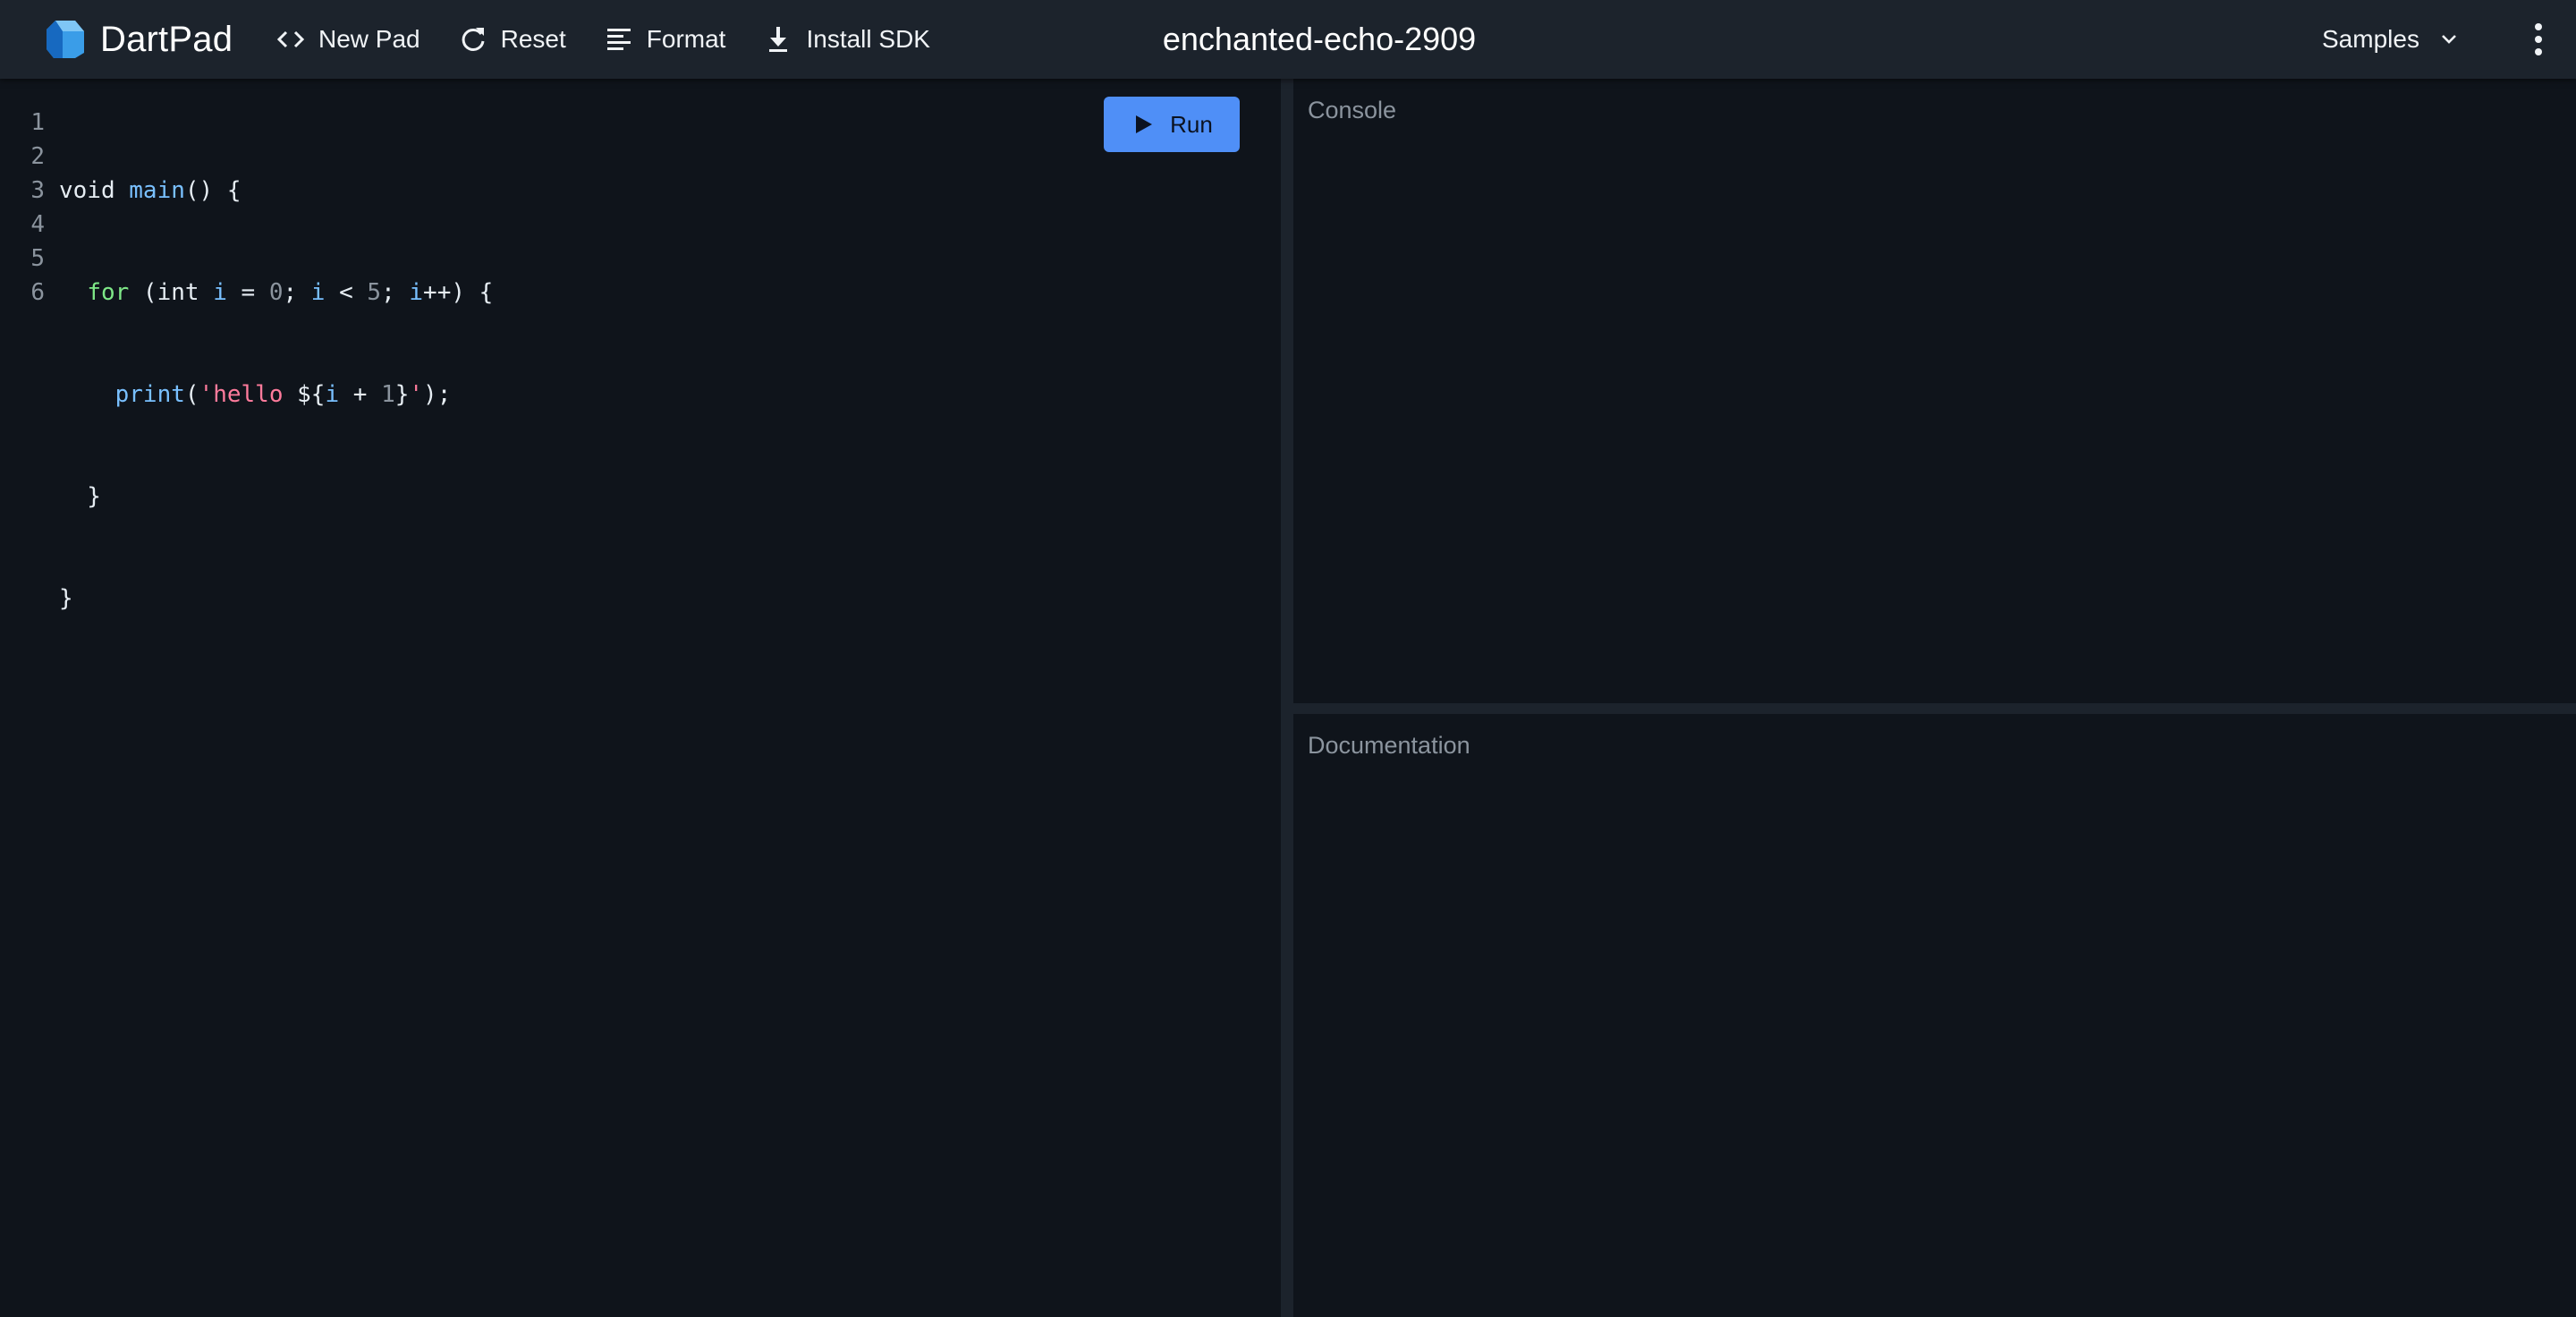 The image size is (2576, 1317). Describe the element at coordinates (1319, 39) in the screenshot. I see `pad-title: enchanted-echo-2909` at that location.